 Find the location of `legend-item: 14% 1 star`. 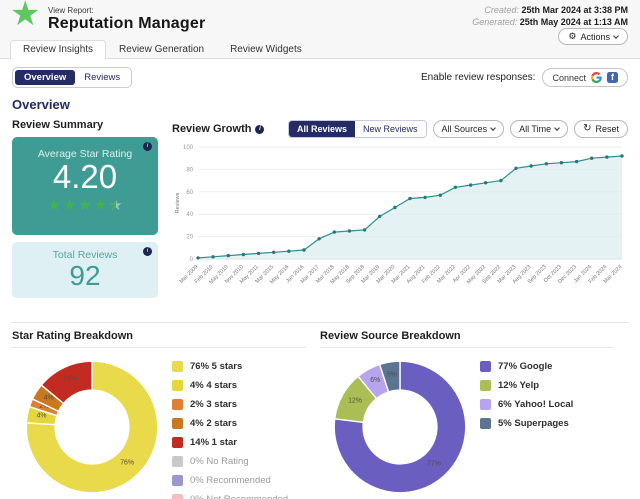

legend-item: 14% 1 star is located at coordinates (230, 442).